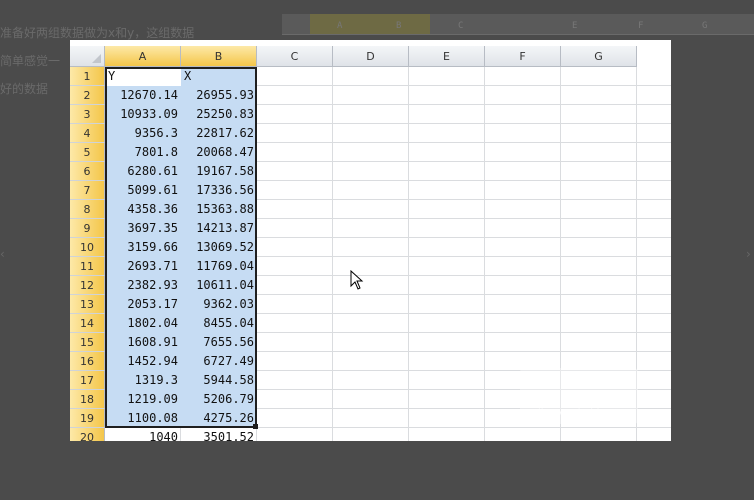 The image size is (754, 500). What do you see at coordinates (641, 26) in the screenshot?
I see `bg-col-f: F` at bounding box center [641, 26].